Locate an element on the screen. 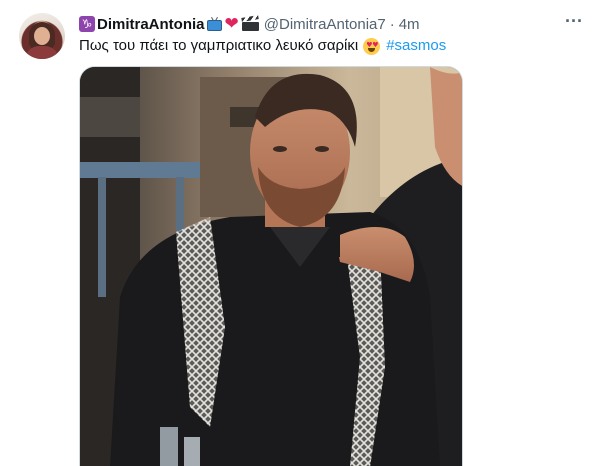 The image size is (592, 466). avatar is located at coordinates (42, 36).